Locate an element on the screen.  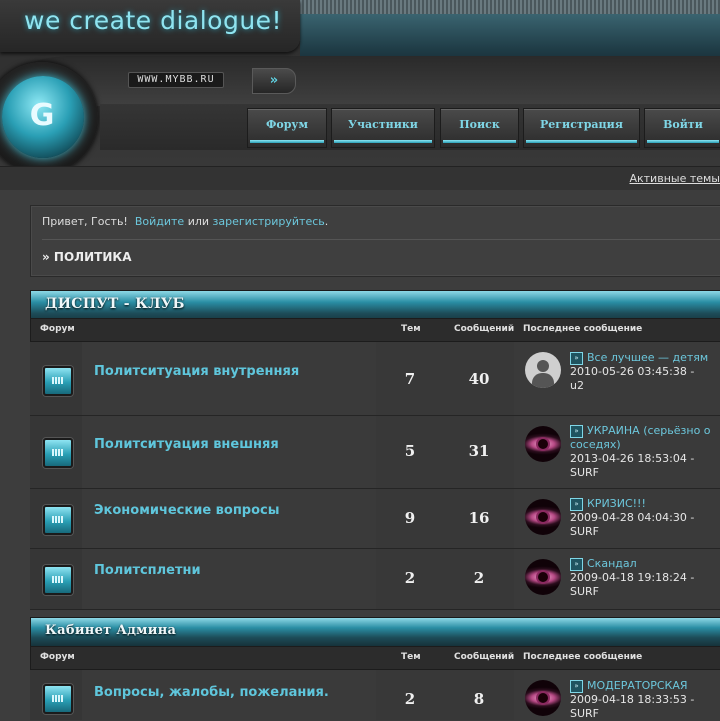
header-curve is located at coordinates (360, 81).